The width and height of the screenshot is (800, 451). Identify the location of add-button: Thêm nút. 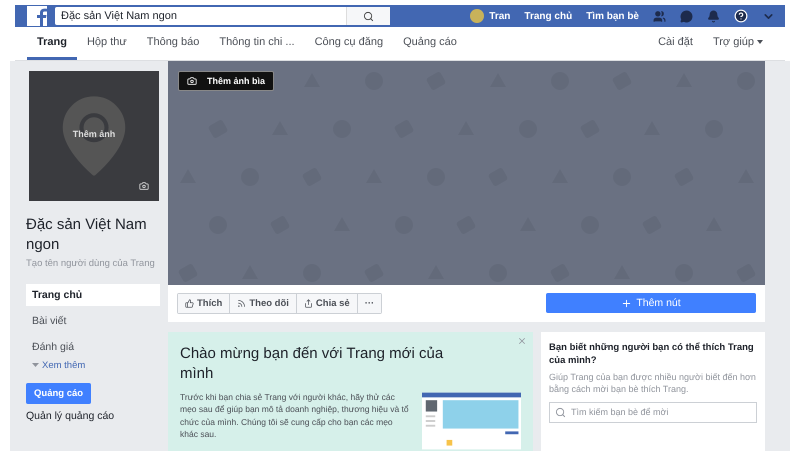
(651, 303).